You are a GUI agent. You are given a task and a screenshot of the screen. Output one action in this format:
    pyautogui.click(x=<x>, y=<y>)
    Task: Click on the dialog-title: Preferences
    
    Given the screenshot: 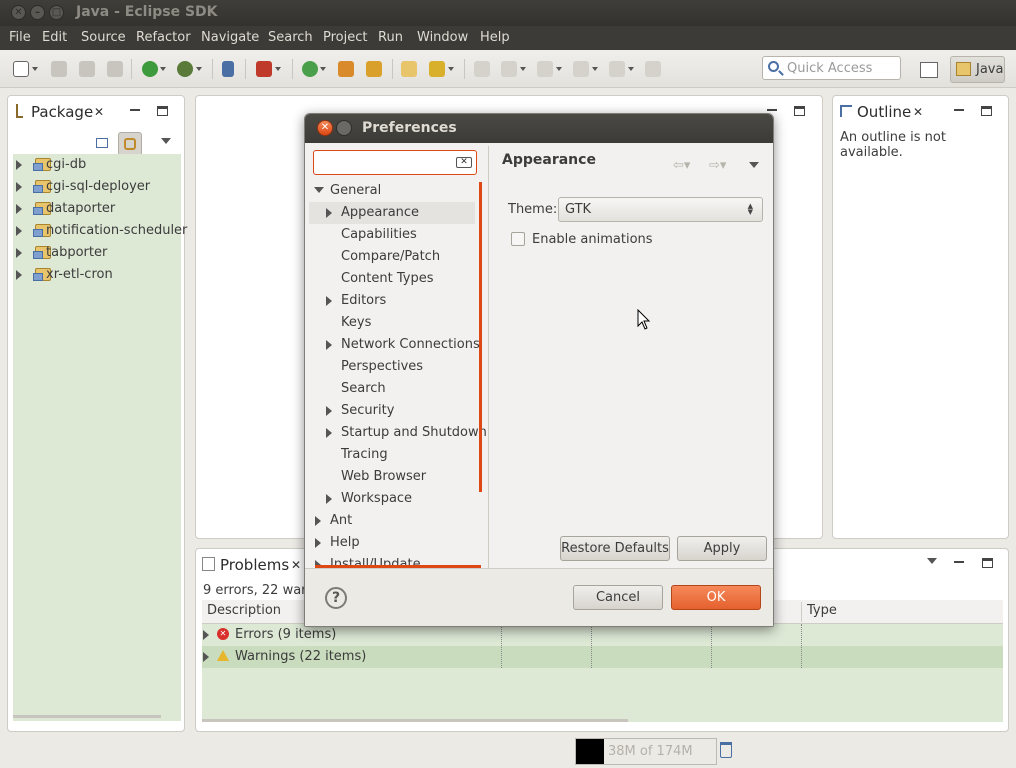 What is the action you would take?
    pyautogui.click(x=409, y=128)
    